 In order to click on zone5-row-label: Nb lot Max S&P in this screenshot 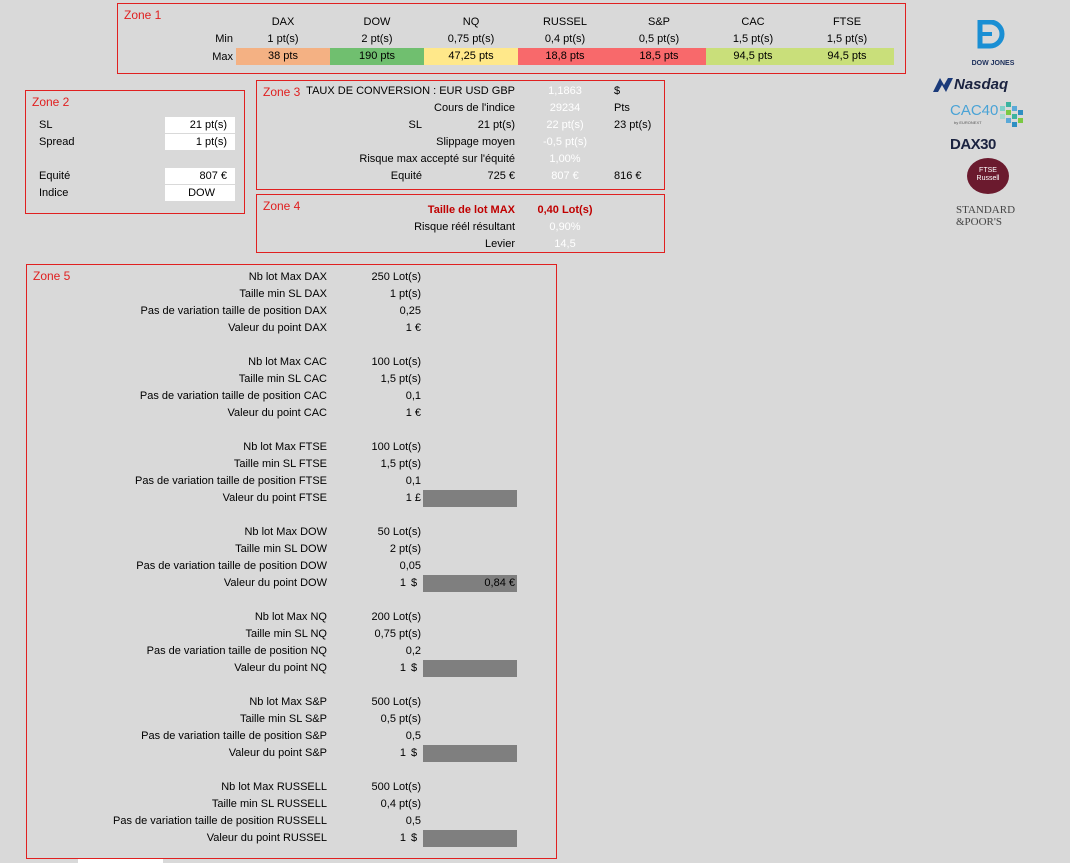, I will do `click(288, 702)`.